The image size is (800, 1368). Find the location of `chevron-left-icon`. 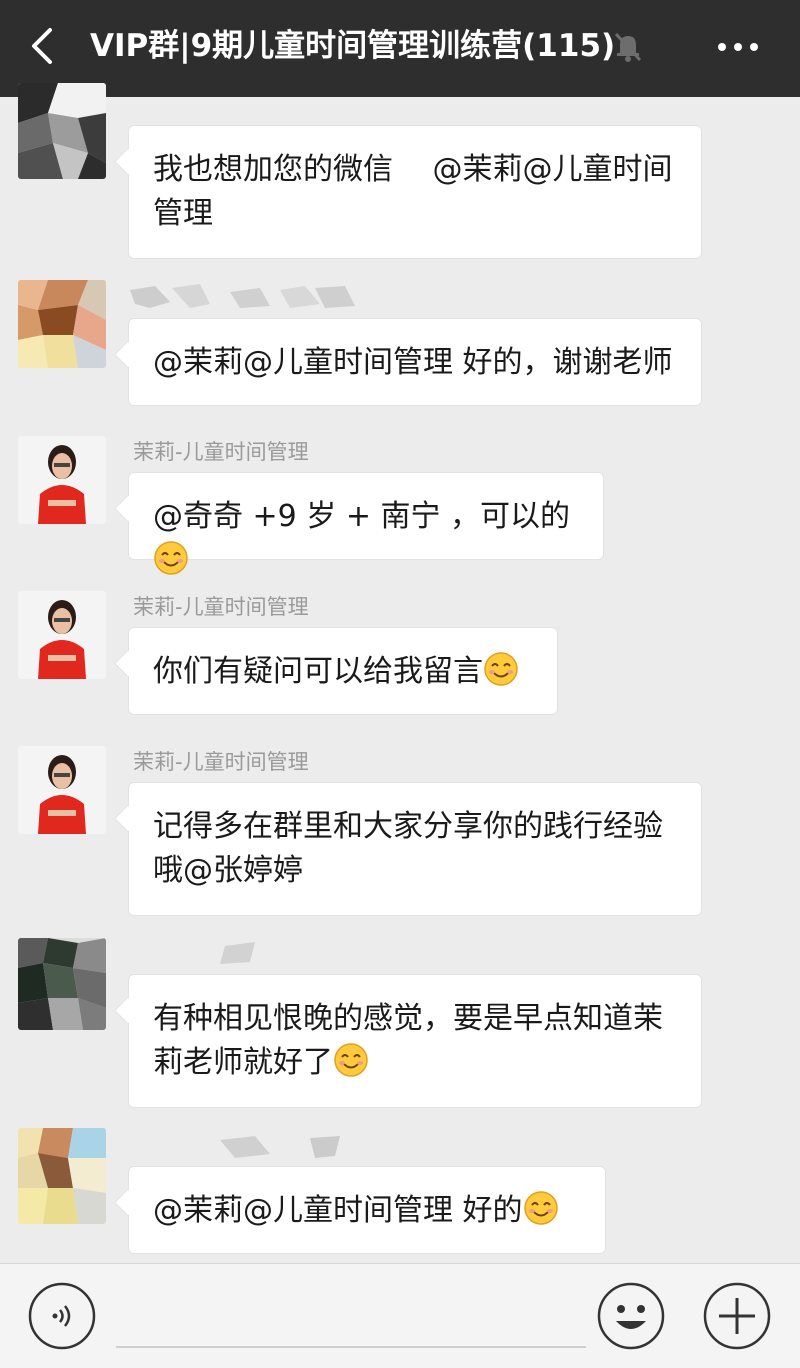

chevron-left-icon is located at coordinates (43, 46).